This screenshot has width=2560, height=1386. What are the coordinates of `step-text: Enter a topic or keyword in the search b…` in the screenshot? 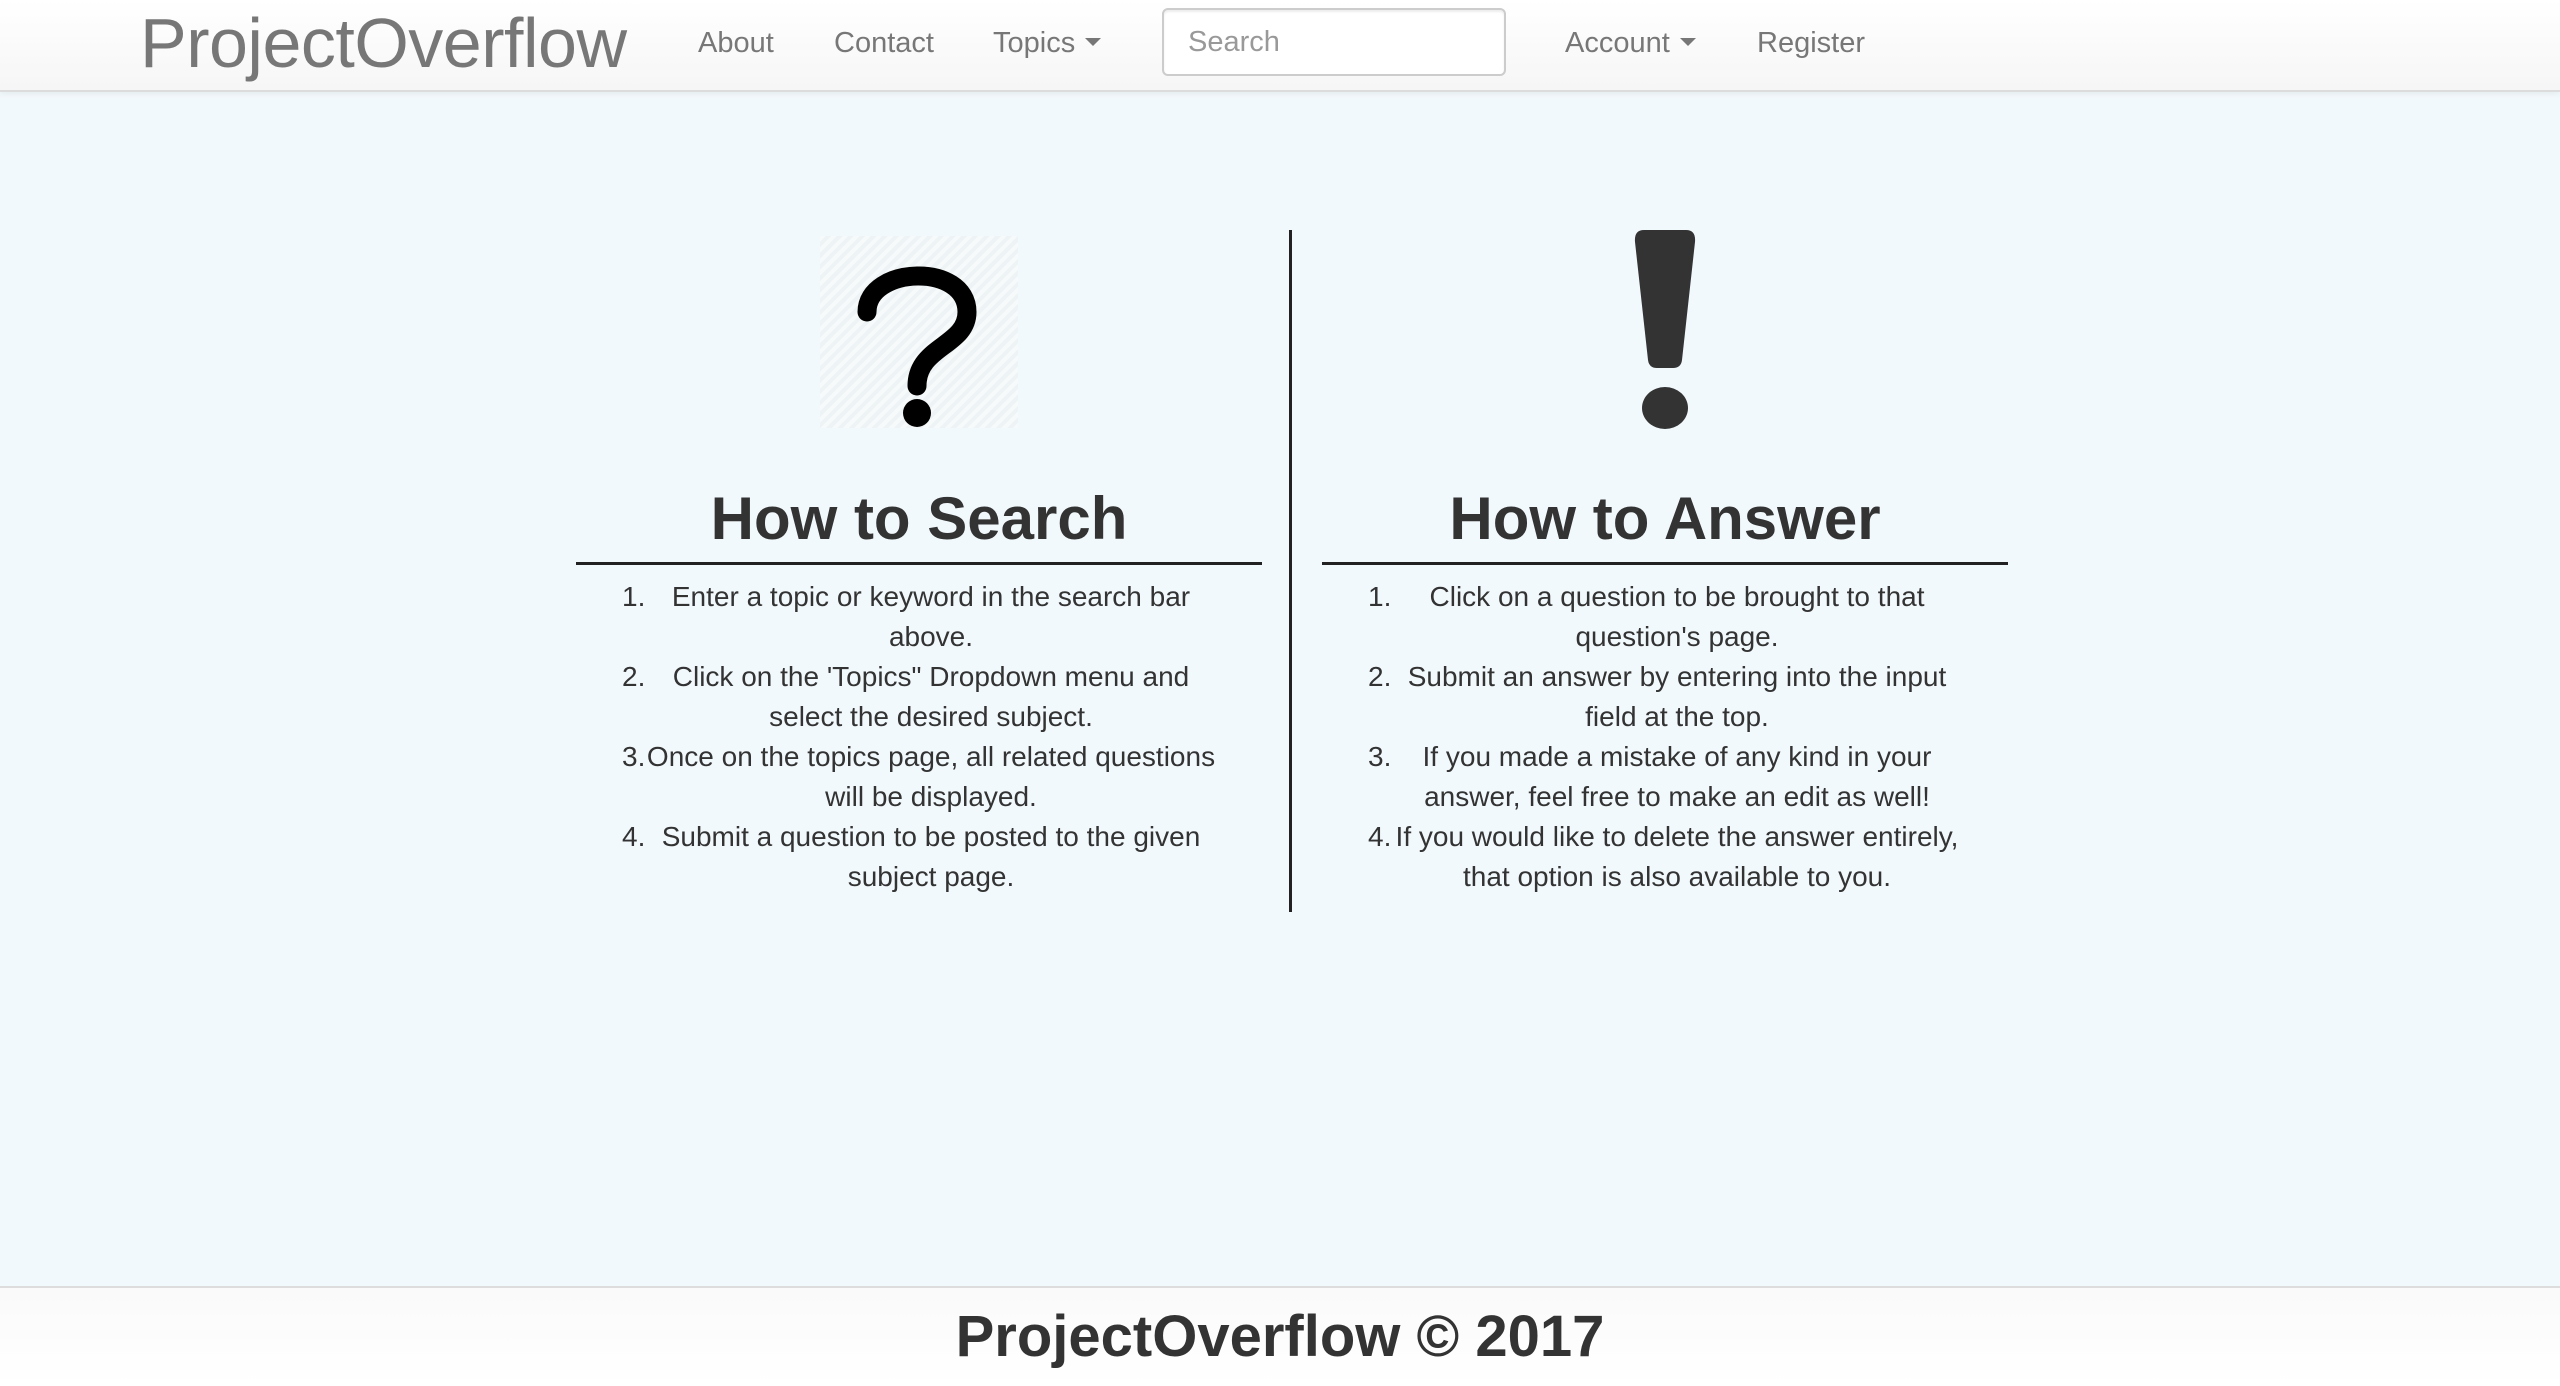 It's located at (931, 616).